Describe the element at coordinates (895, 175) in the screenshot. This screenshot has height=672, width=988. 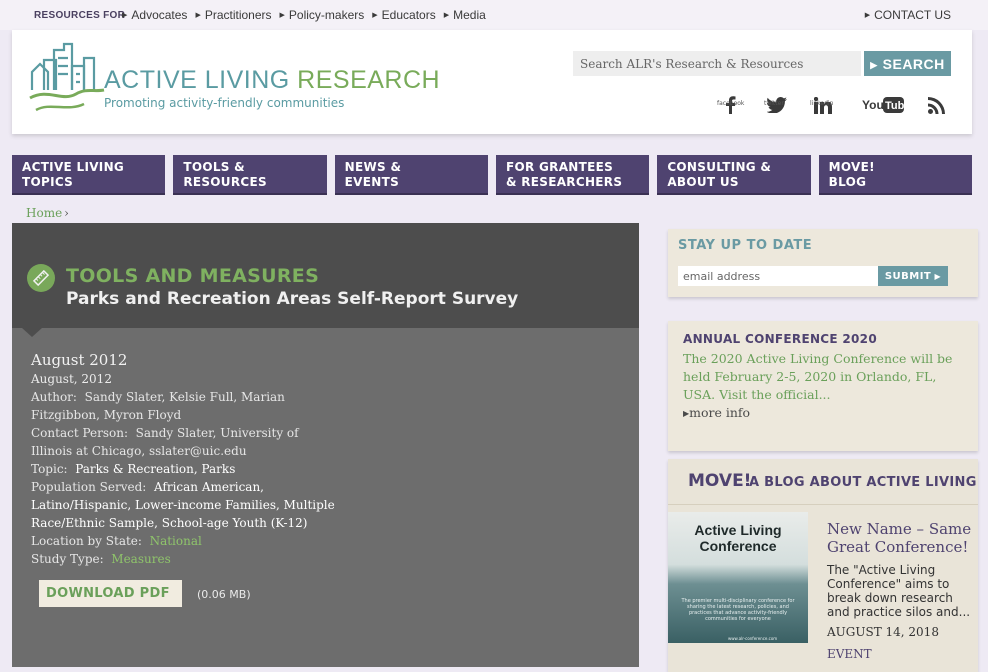
I see `nav-tab-move-blog: MOVE! BLOG` at that location.